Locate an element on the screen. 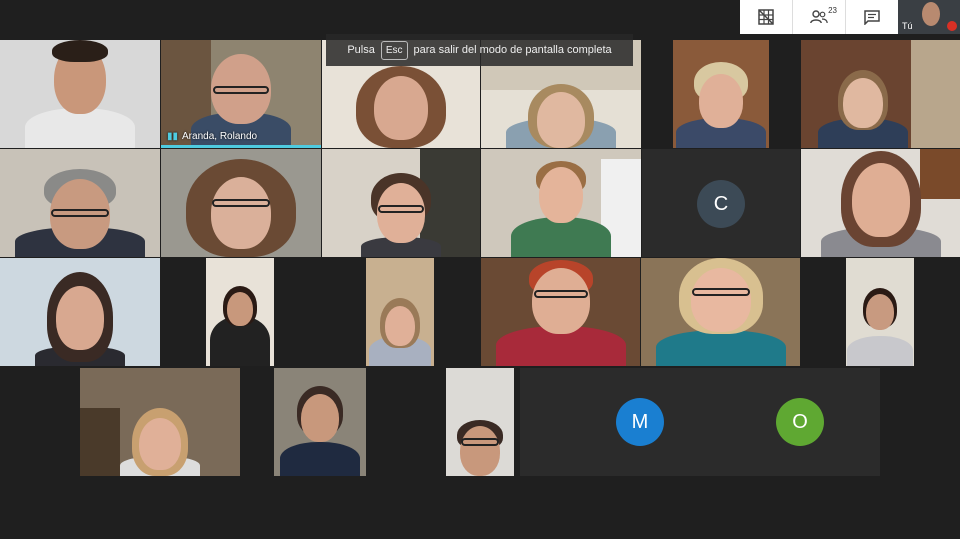 Image resolution: width=960 pixels, height=539 pixels. video-tile-off: M is located at coordinates (620, 422).